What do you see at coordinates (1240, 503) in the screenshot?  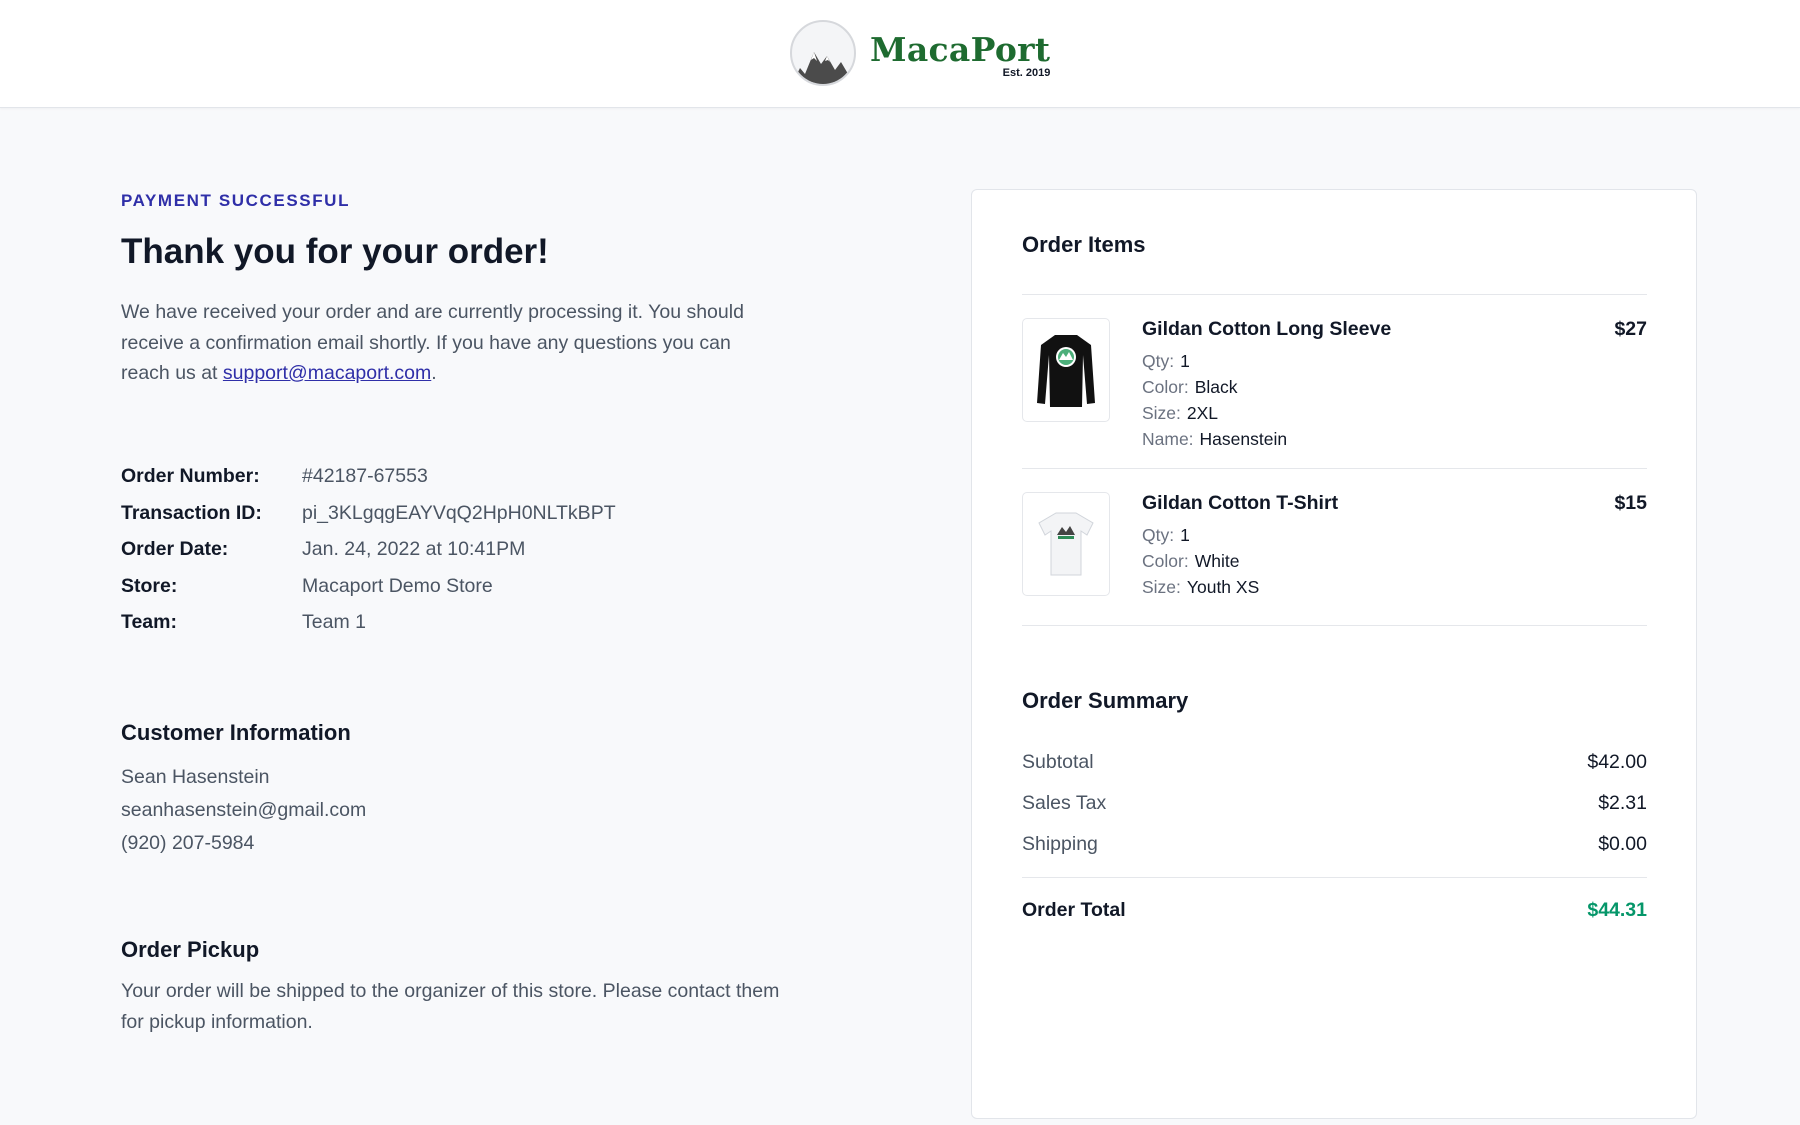 I see `item-name: Gildan Cotton T-Shirt` at bounding box center [1240, 503].